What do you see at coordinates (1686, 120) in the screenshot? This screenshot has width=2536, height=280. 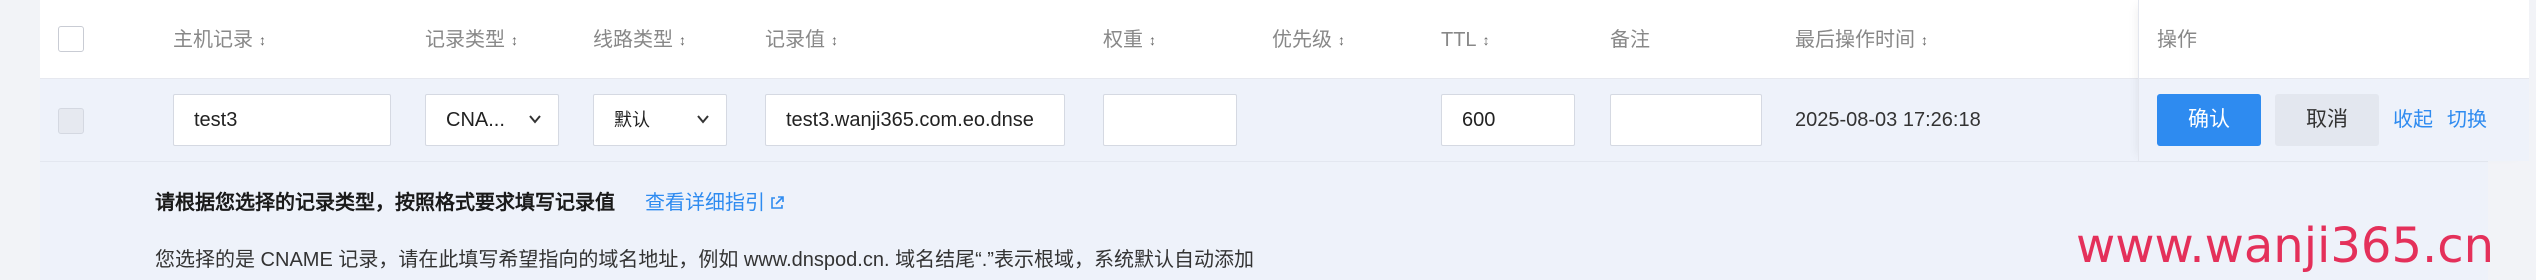 I see `remark-input` at bounding box center [1686, 120].